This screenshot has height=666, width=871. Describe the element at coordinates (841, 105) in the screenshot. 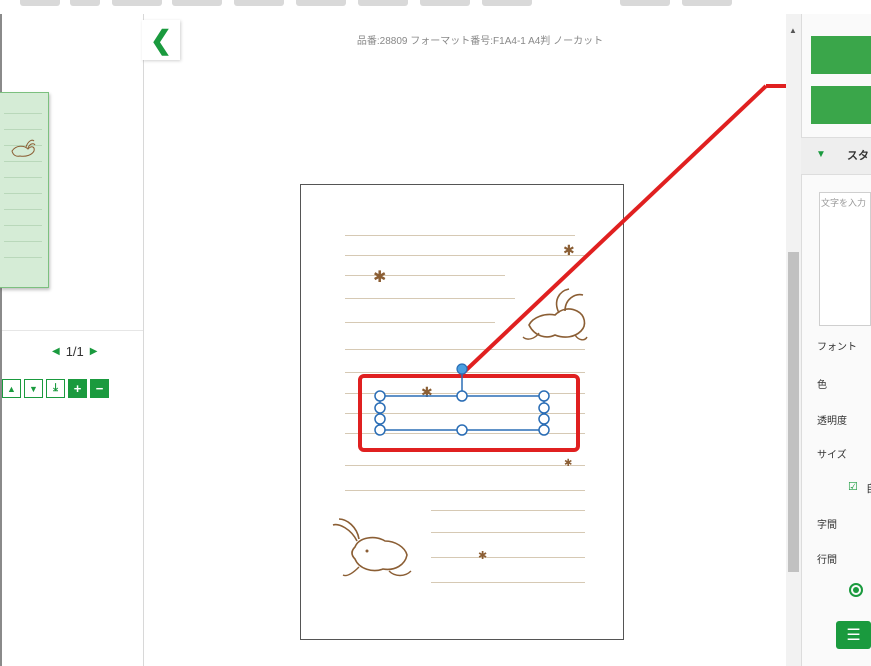

I see `secondary-action-button` at that location.